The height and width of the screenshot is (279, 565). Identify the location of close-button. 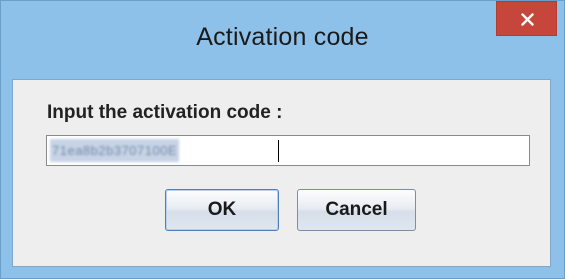
(526, 18).